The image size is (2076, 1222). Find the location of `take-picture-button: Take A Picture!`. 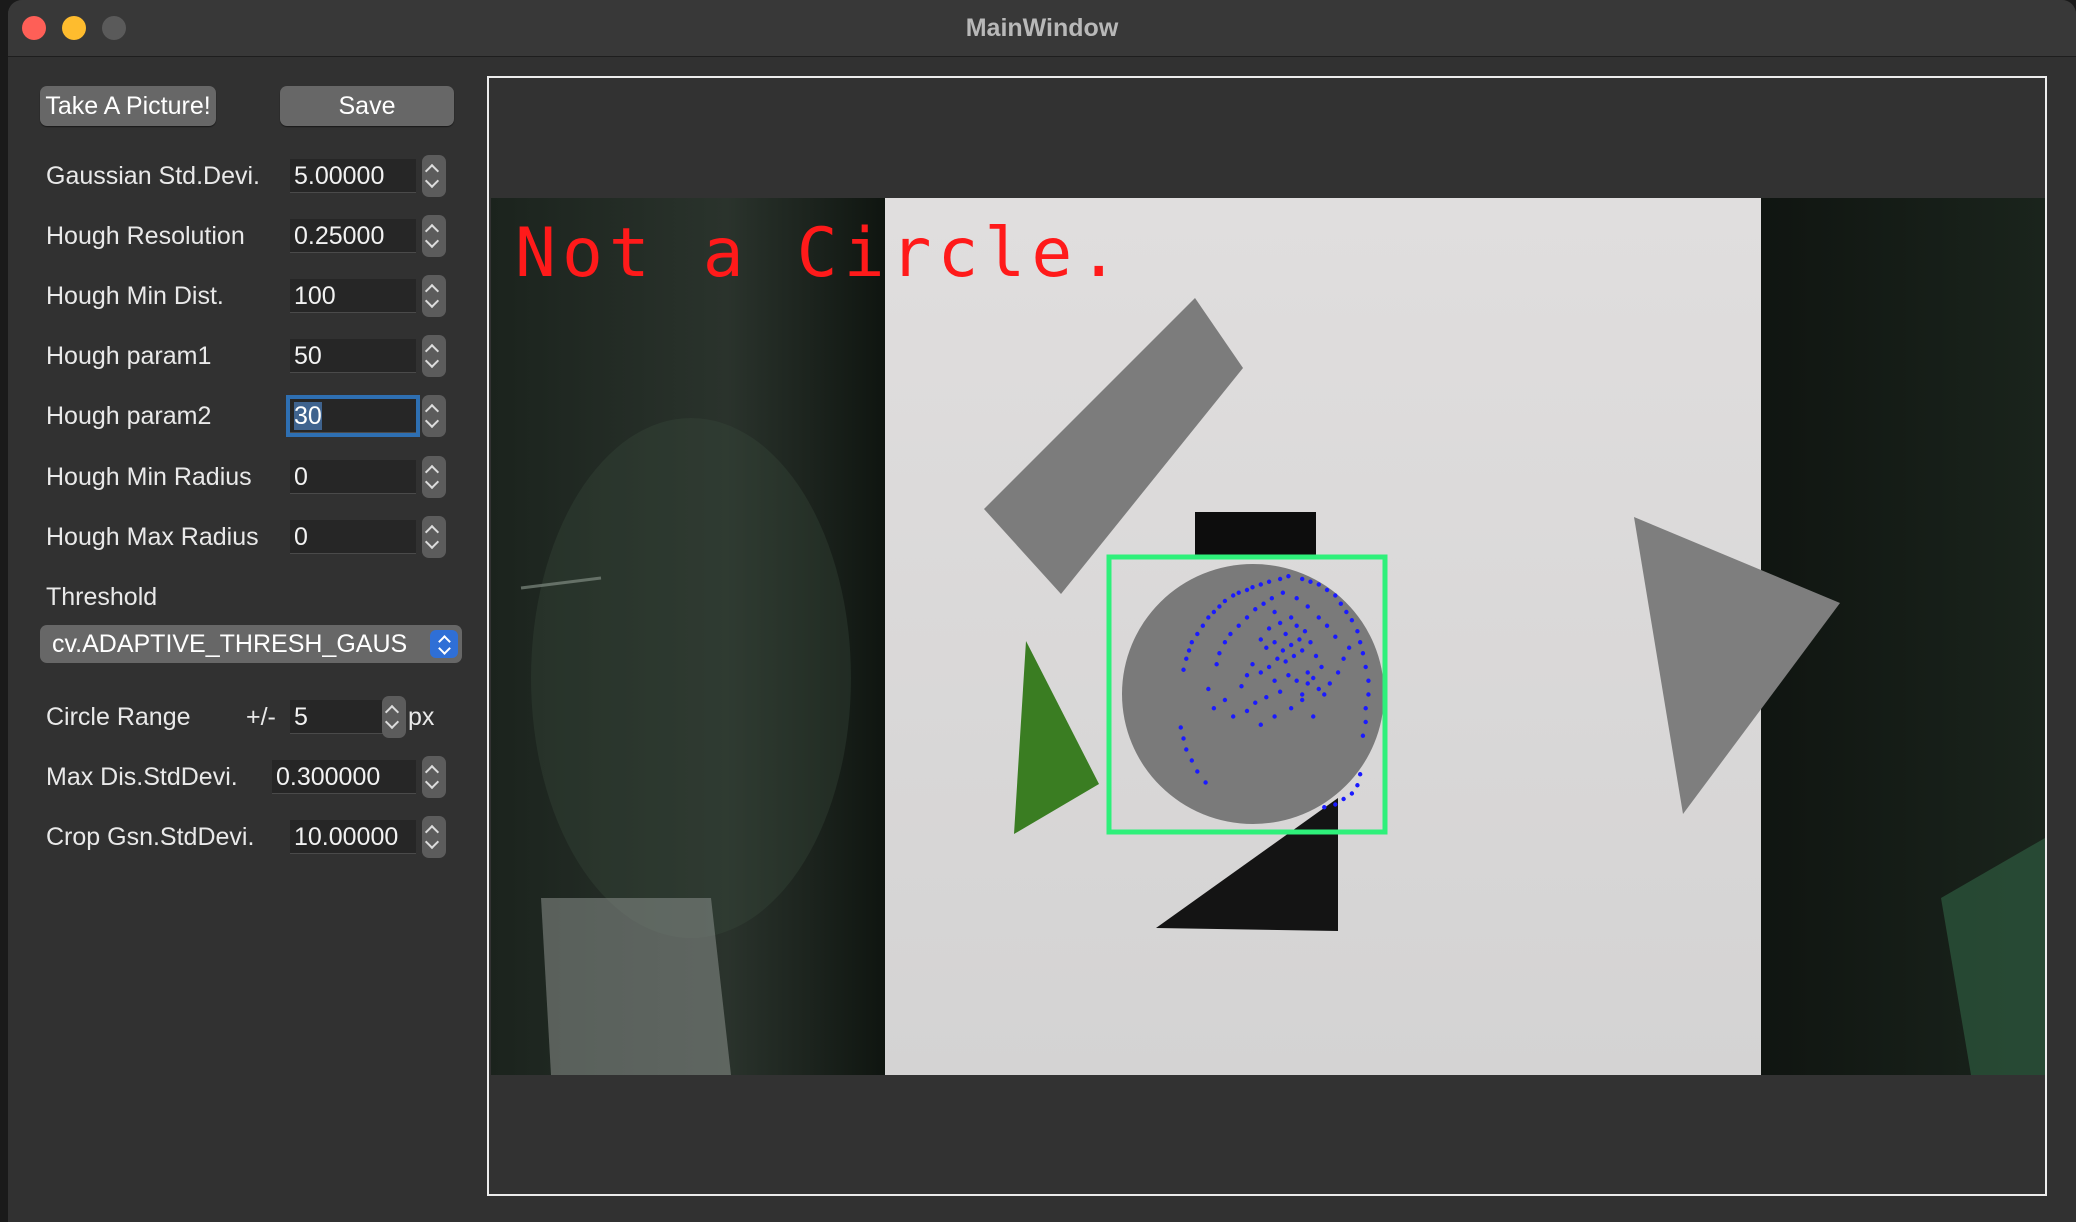

take-picture-button: Take A Picture! is located at coordinates (128, 106).